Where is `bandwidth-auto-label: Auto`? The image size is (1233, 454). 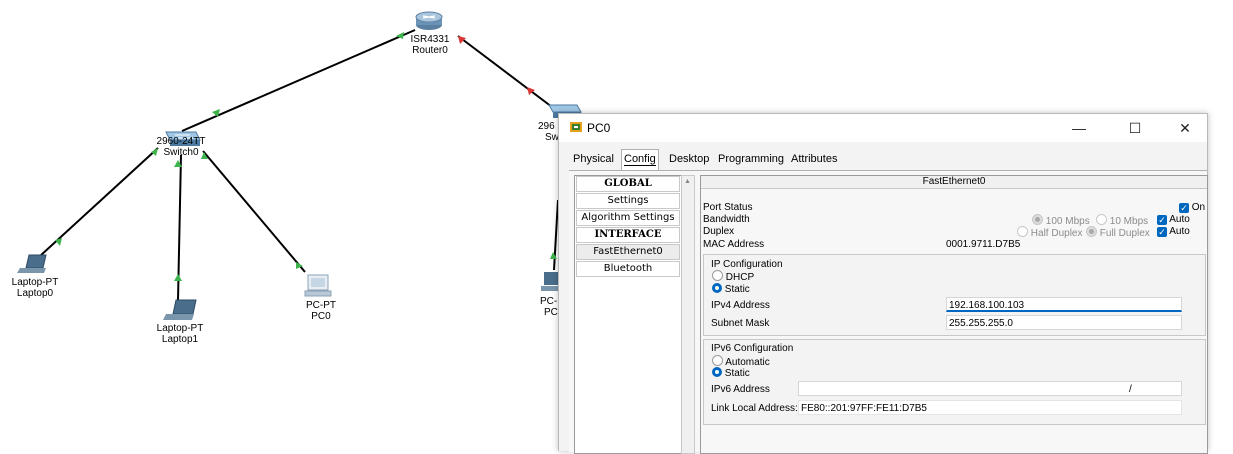
bandwidth-auto-label: Auto is located at coordinates (1179, 219).